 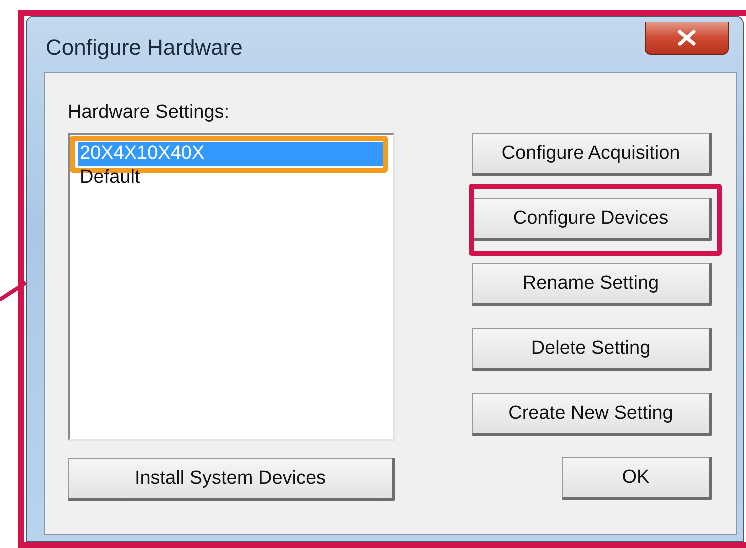 What do you see at coordinates (592, 219) in the screenshot?
I see `action-button: Configure Devices` at bounding box center [592, 219].